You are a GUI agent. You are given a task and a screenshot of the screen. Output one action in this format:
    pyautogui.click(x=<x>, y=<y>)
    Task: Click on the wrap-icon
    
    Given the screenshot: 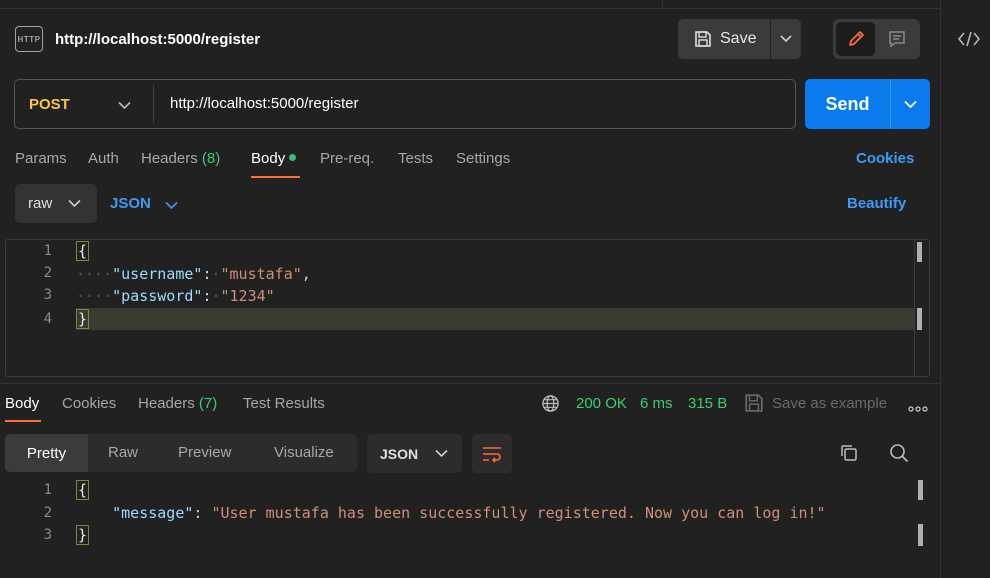 What is the action you would take?
    pyautogui.click(x=492, y=454)
    